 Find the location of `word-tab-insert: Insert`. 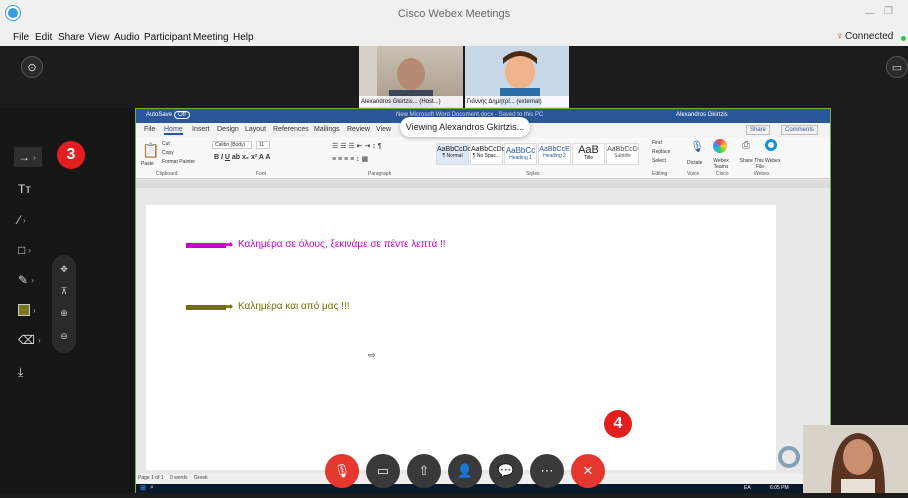

word-tab-insert: Insert is located at coordinates (201, 129).